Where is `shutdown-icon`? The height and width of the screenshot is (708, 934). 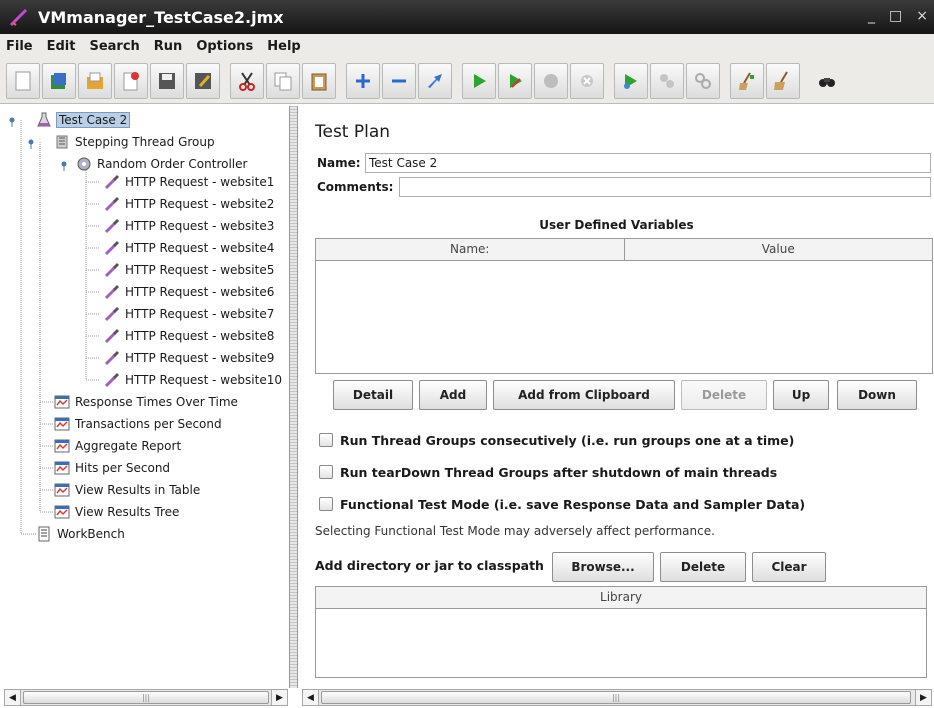
shutdown-icon is located at coordinates (587, 80).